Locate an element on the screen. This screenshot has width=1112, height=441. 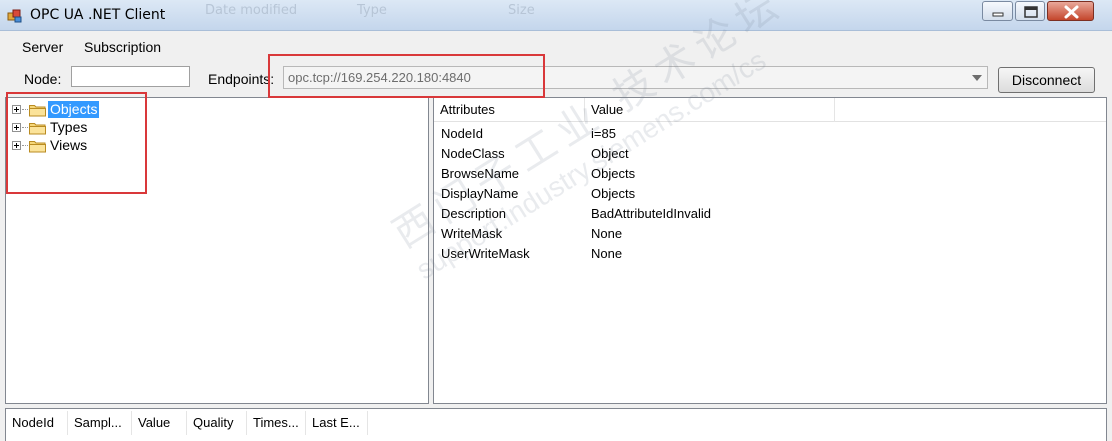
attribute-row: NodeId i=85 is located at coordinates (770, 134).